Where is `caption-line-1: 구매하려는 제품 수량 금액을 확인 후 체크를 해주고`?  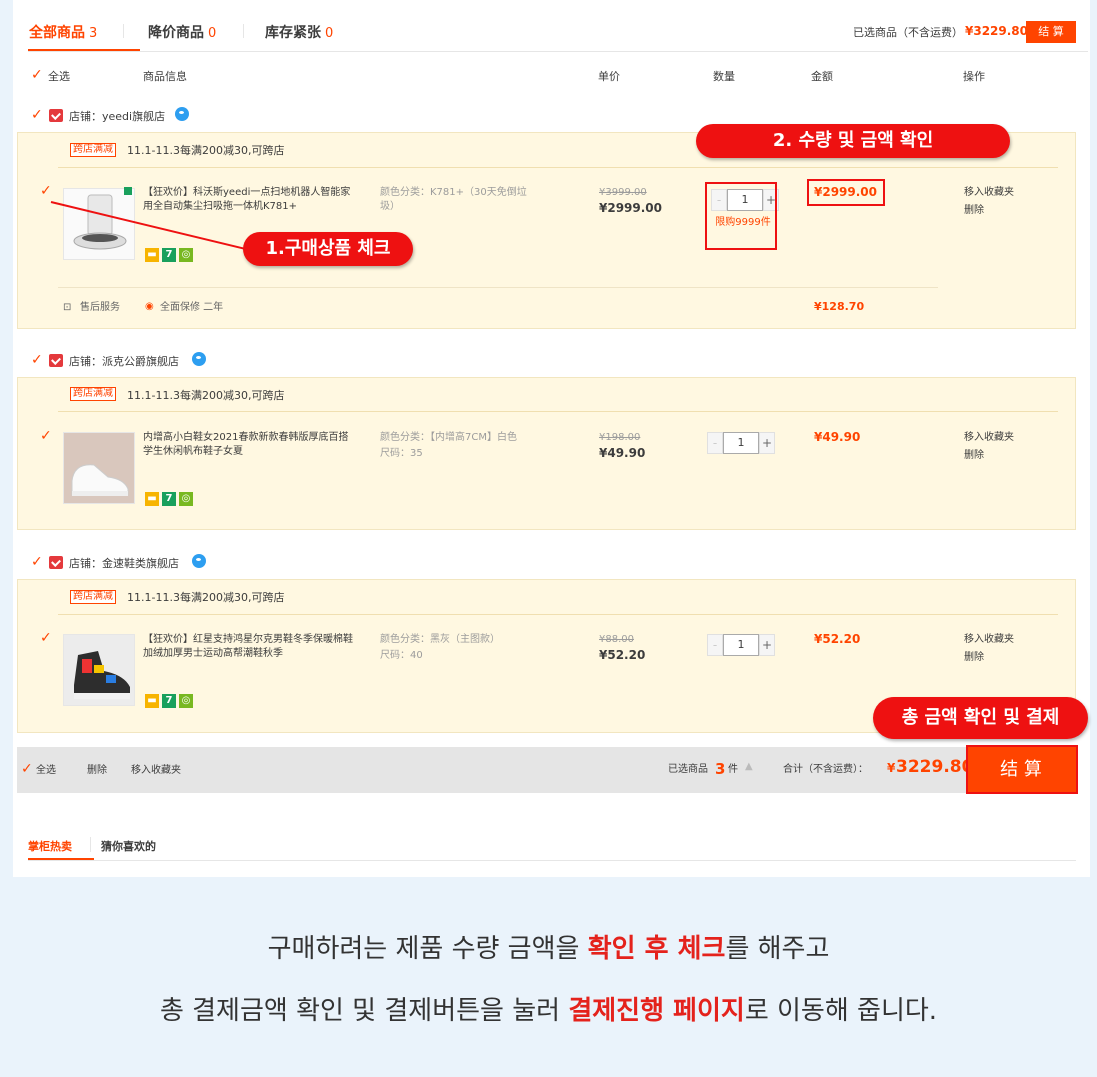 caption-line-1: 구매하려는 제품 수량 금액을 확인 후 체크를 해주고 is located at coordinates (548, 946).